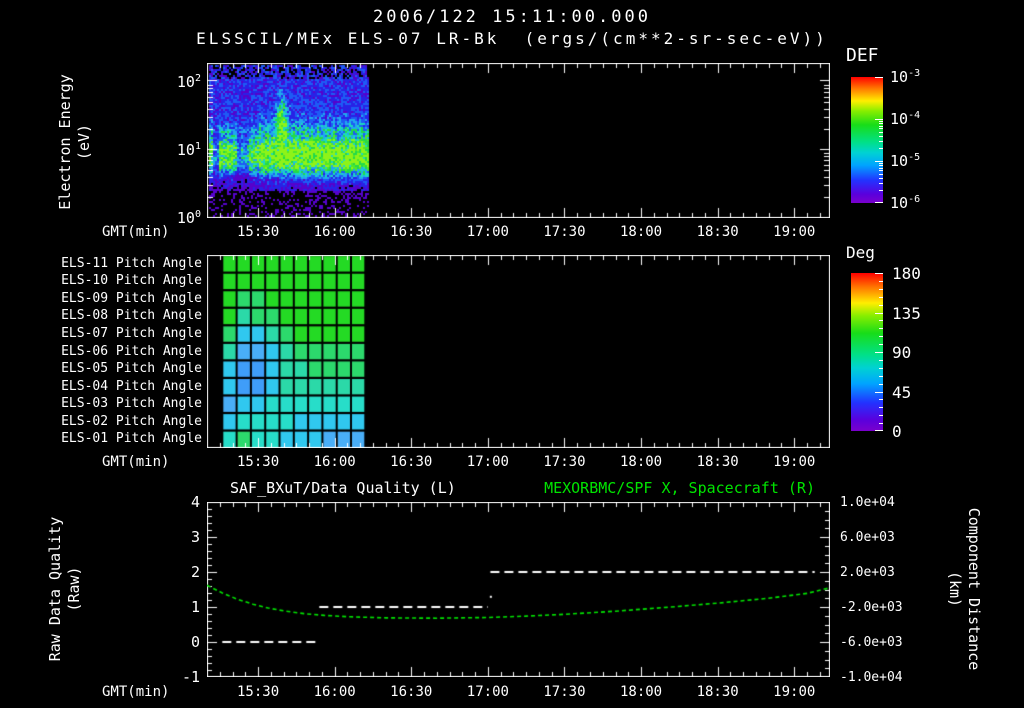 The image size is (1024, 708). Describe the element at coordinates (955, 589) in the screenshot. I see `component-distance-axis-label-line2: (km)` at that location.